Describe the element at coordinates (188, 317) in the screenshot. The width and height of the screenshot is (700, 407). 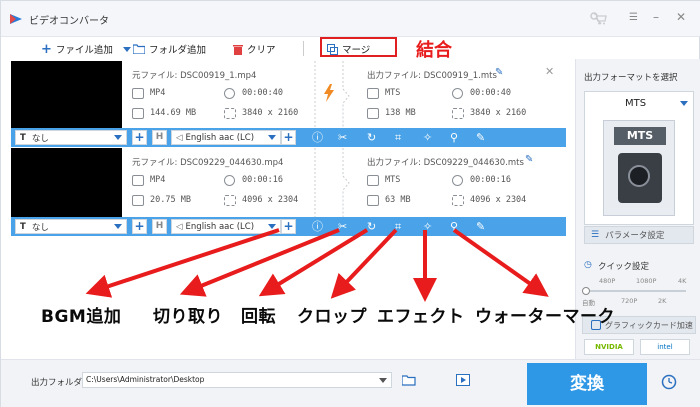
I see `label-trim: 切り取り` at that location.